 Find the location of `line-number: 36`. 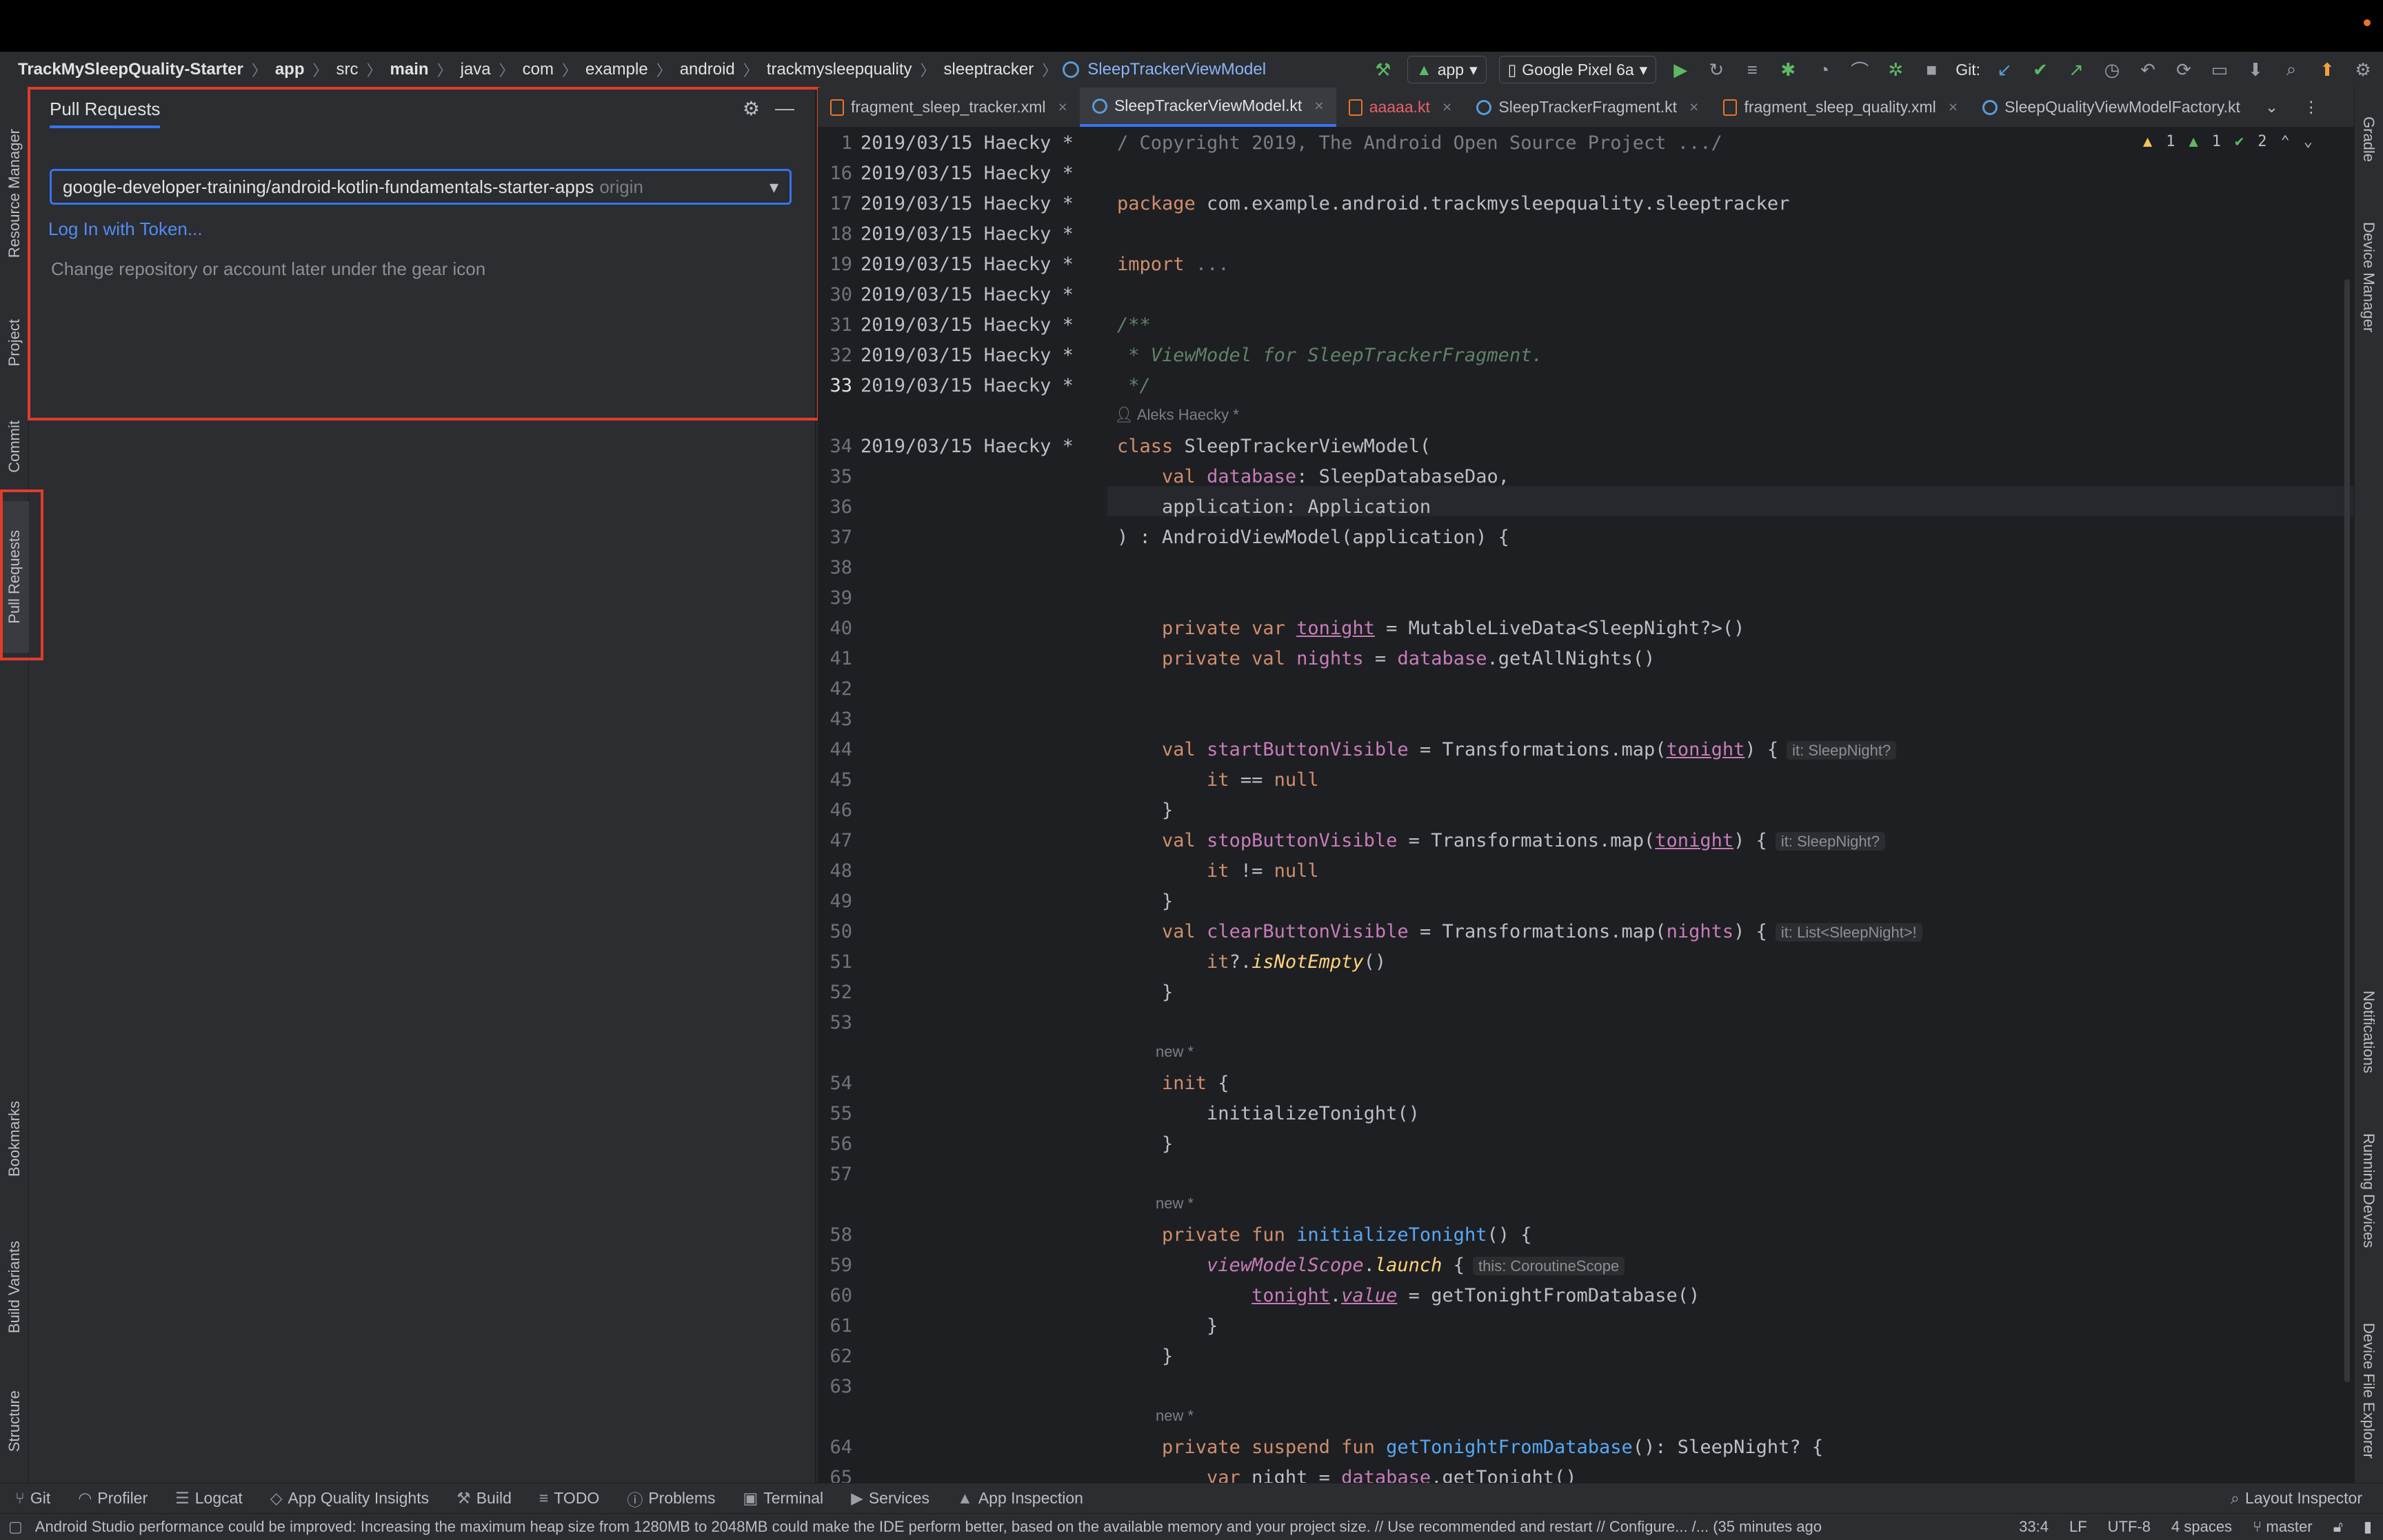

line-number: 36 is located at coordinates (835, 507).